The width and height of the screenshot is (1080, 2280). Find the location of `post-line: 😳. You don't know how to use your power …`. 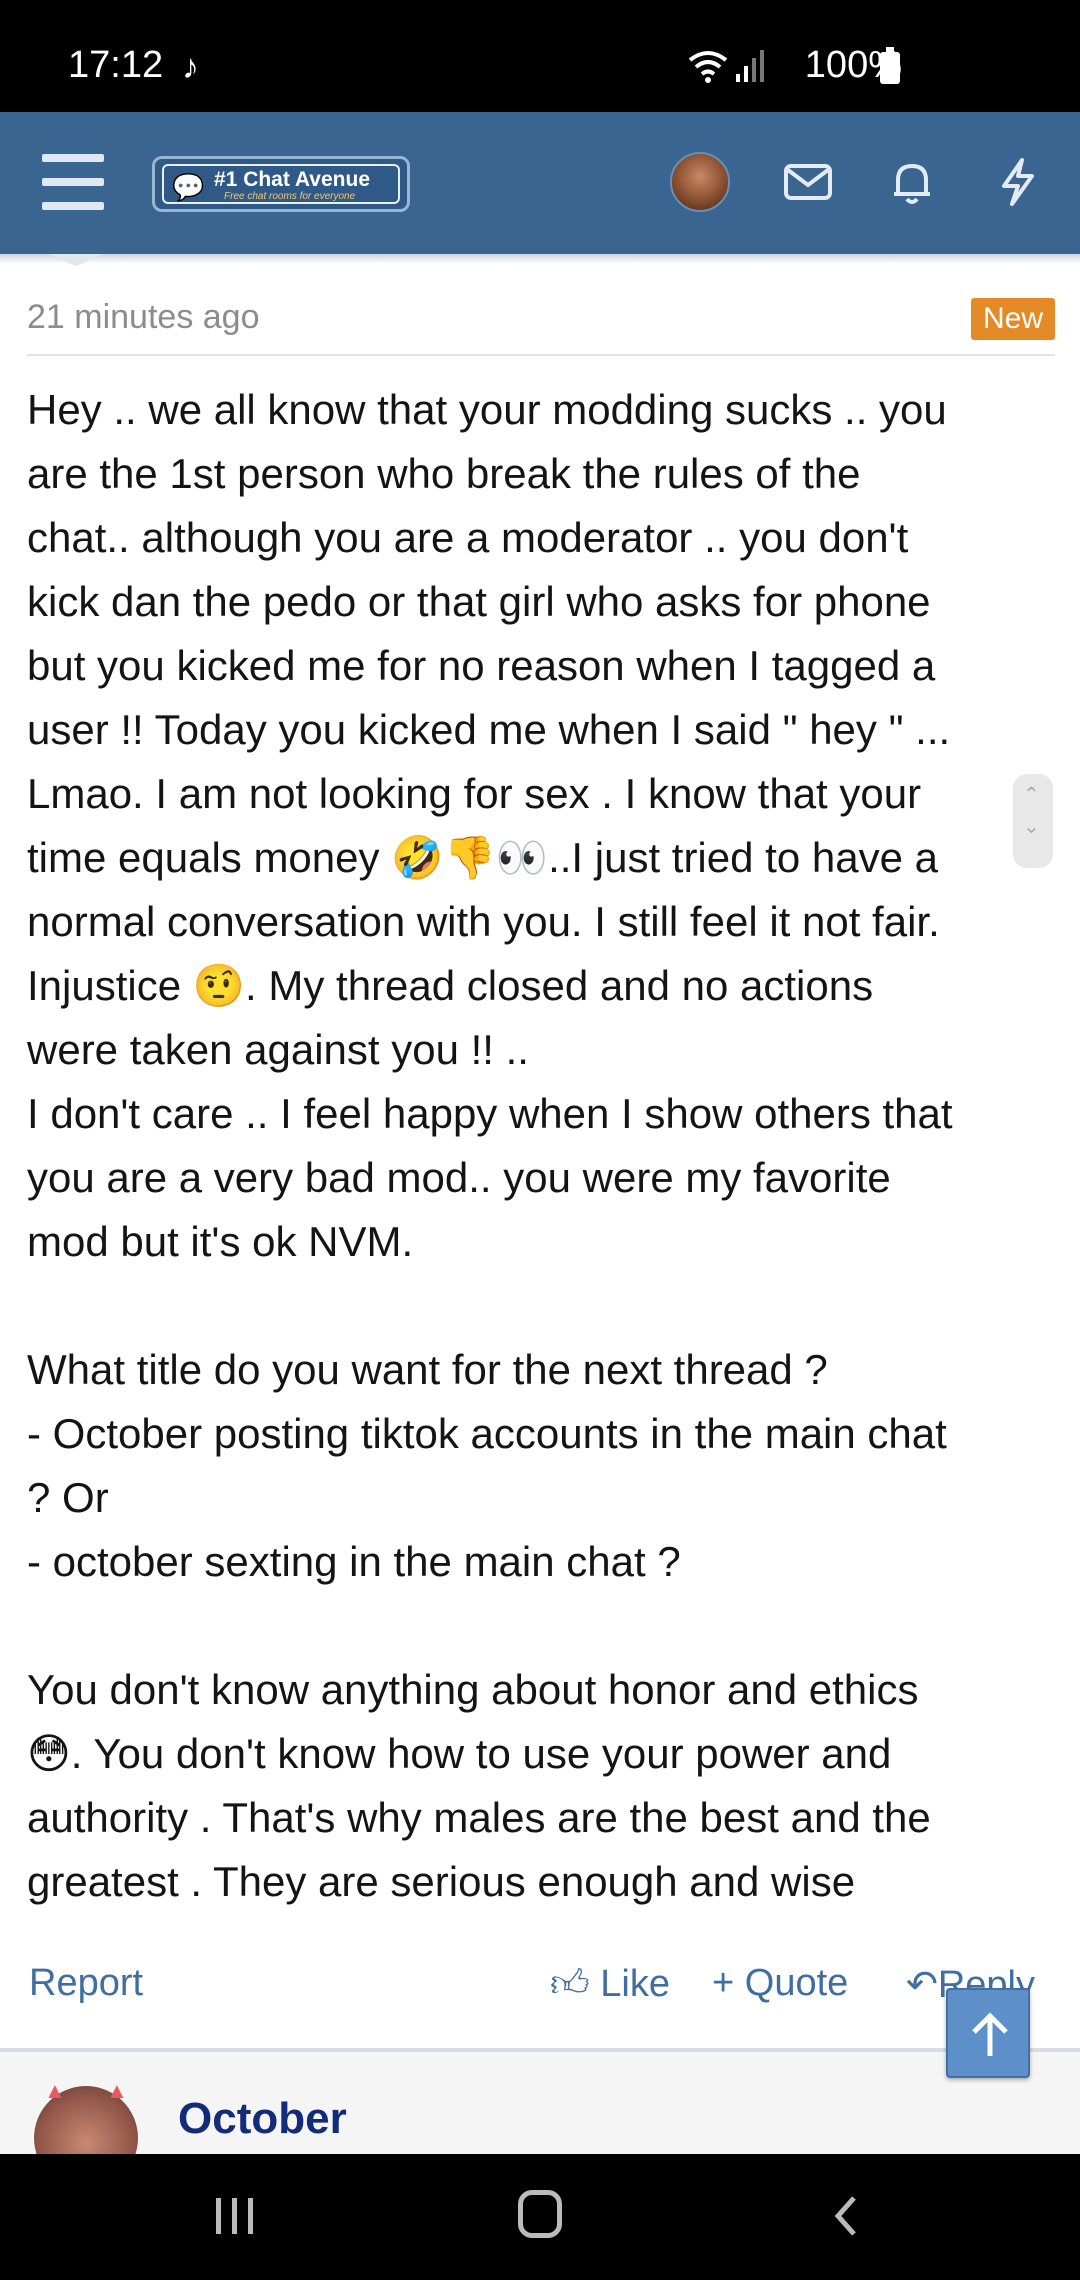

post-line: 😳. You don't know how to use your power … is located at coordinates (542, 1754).